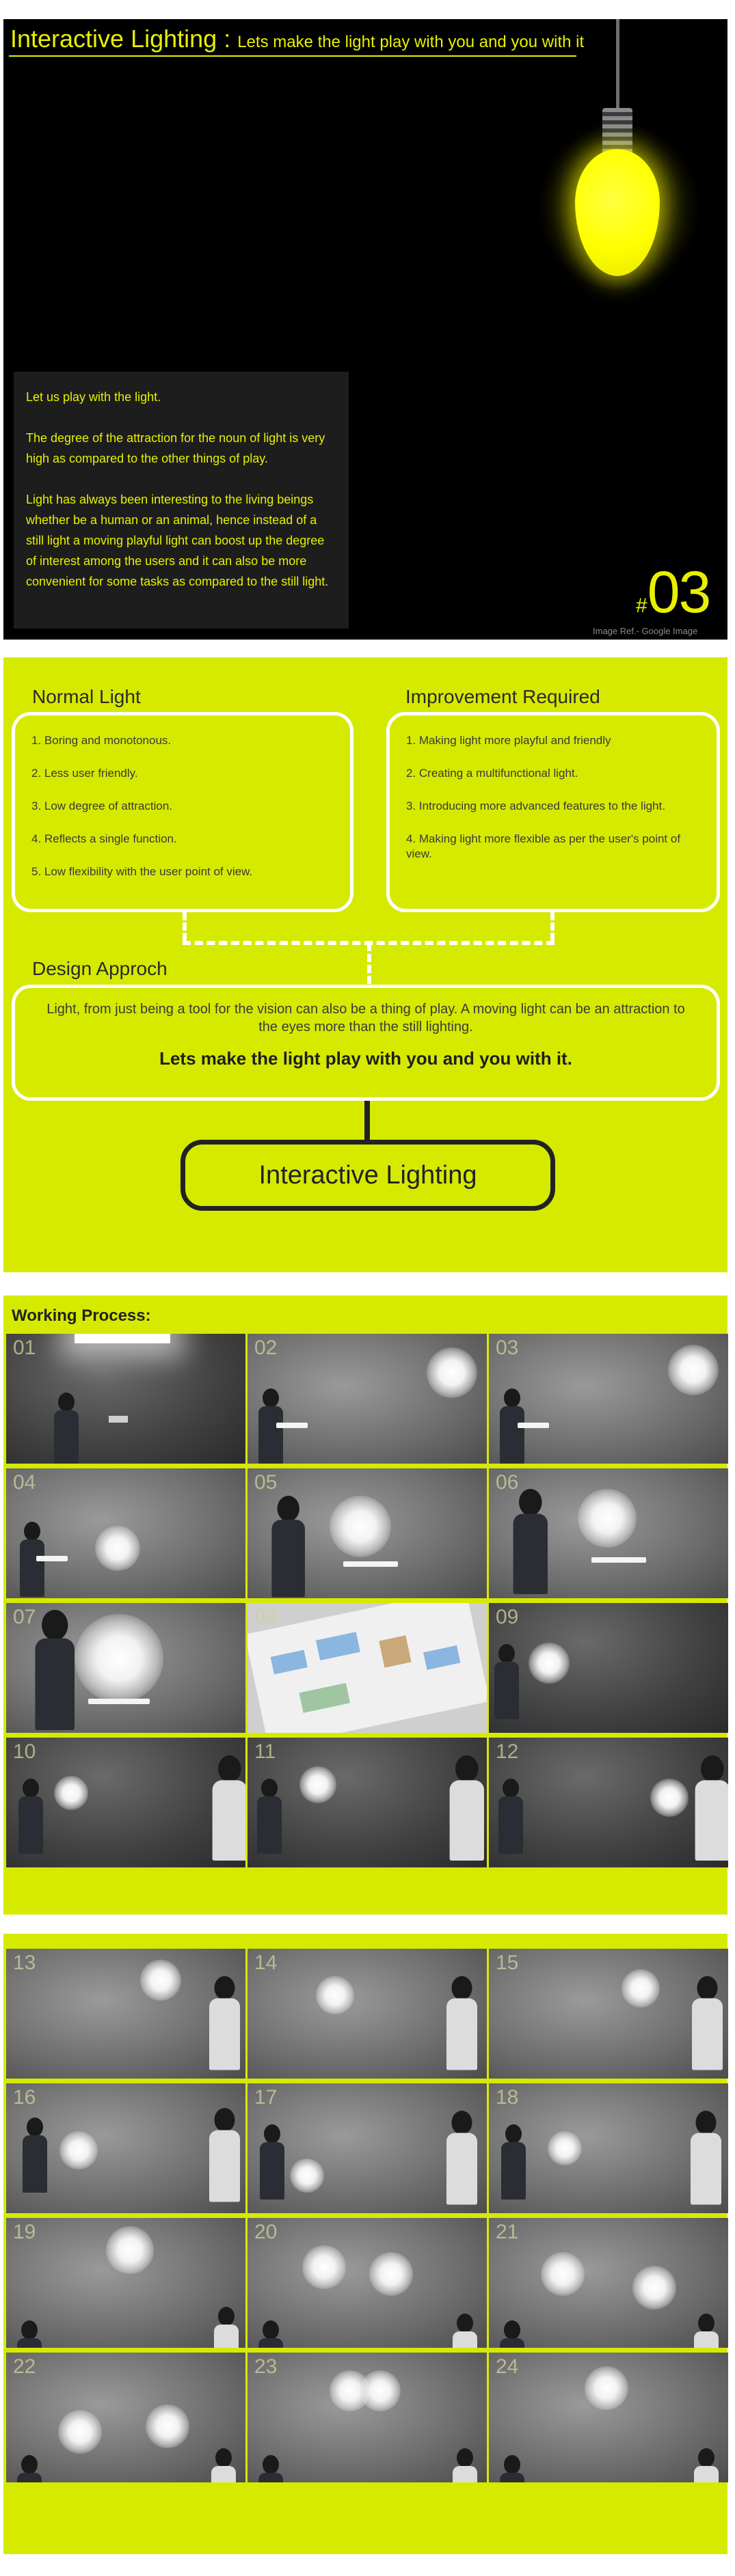 The width and height of the screenshot is (735, 2576). I want to click on process-photo: 11, so click(367, 1802).